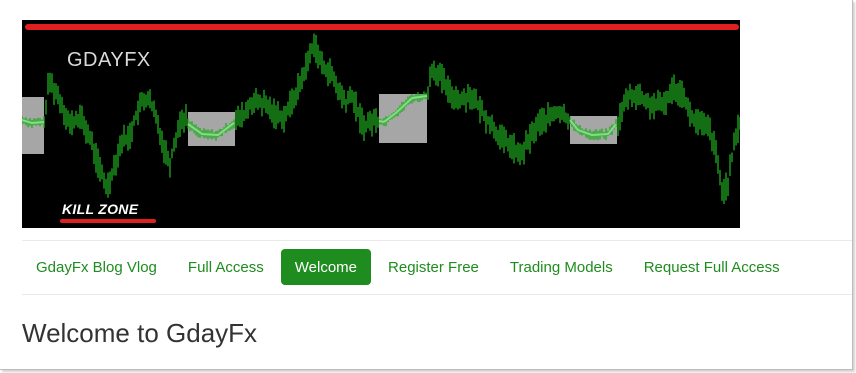 Image resolution: width=856 pixels, height=373 pixels. I want to click on kill-zone-underline, so click(108, 221).